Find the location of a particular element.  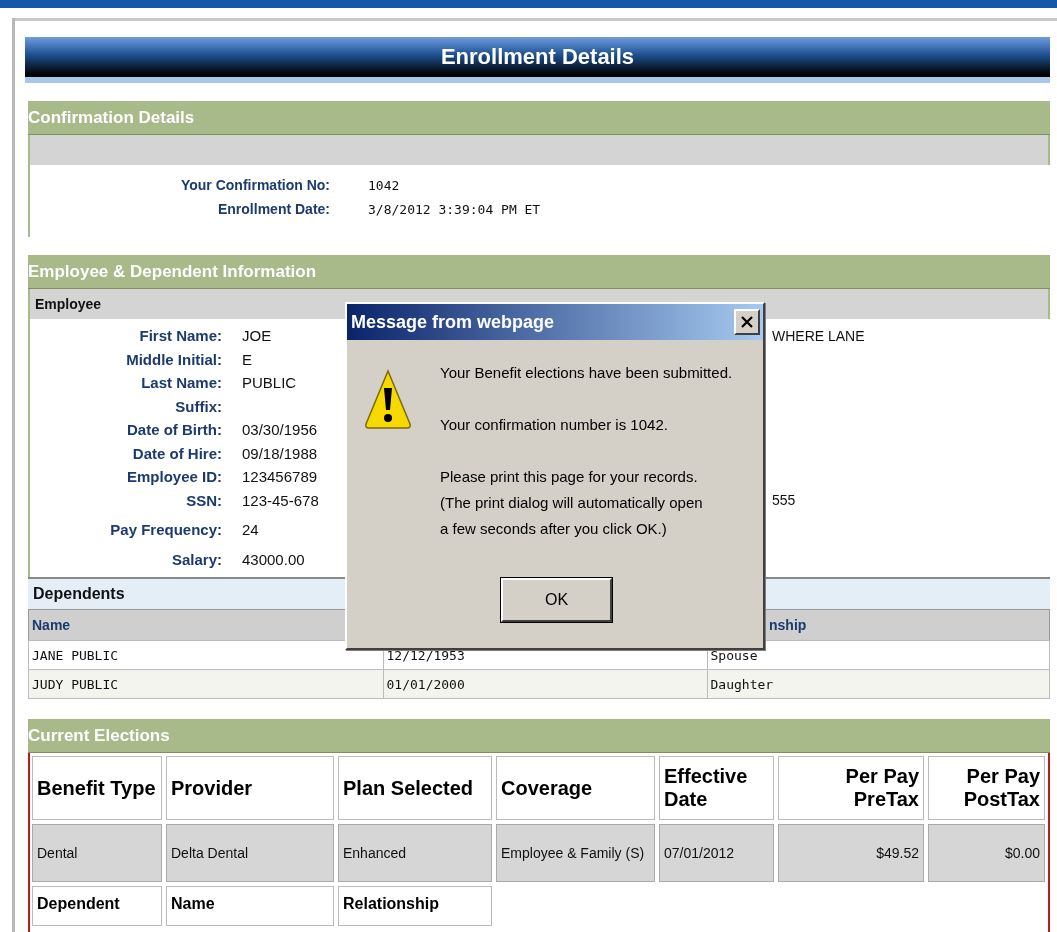

page-title: Enrollment Details is located at coordinates (537, 57).